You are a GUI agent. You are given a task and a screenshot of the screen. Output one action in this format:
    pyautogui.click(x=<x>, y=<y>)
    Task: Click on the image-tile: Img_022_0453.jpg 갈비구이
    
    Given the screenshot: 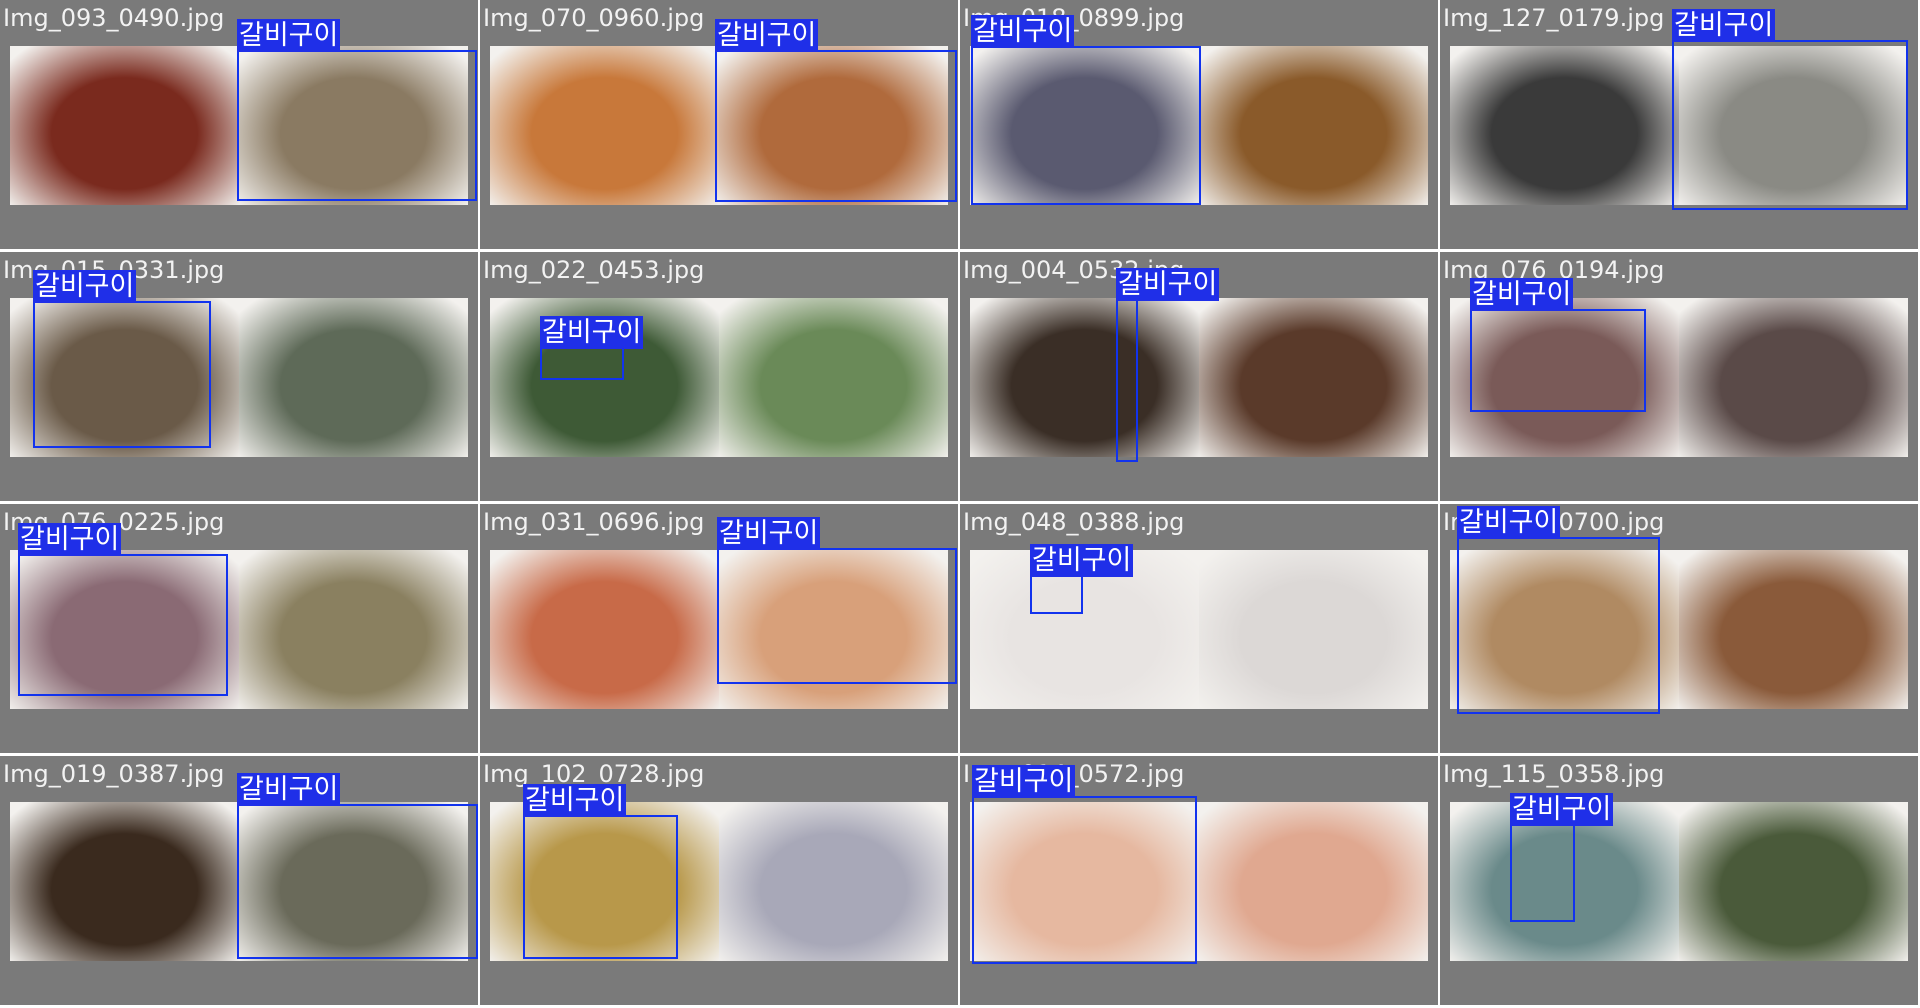 What is the action you would take?
    pyautogui.click(x=719, y=376)
    